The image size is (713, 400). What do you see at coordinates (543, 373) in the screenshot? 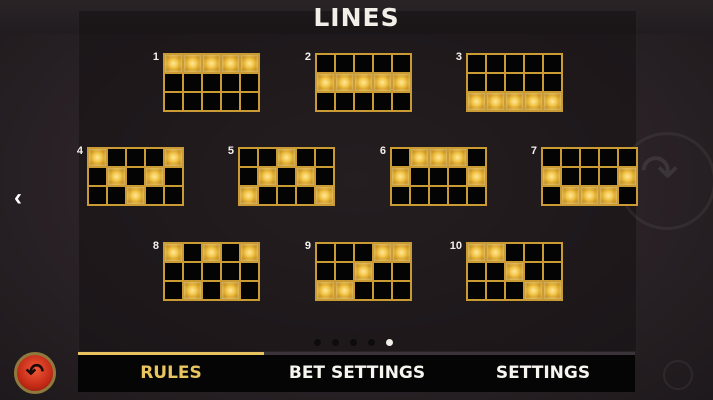
I see `tab-settings: SETTINGS` at bounding box center [543, 373].